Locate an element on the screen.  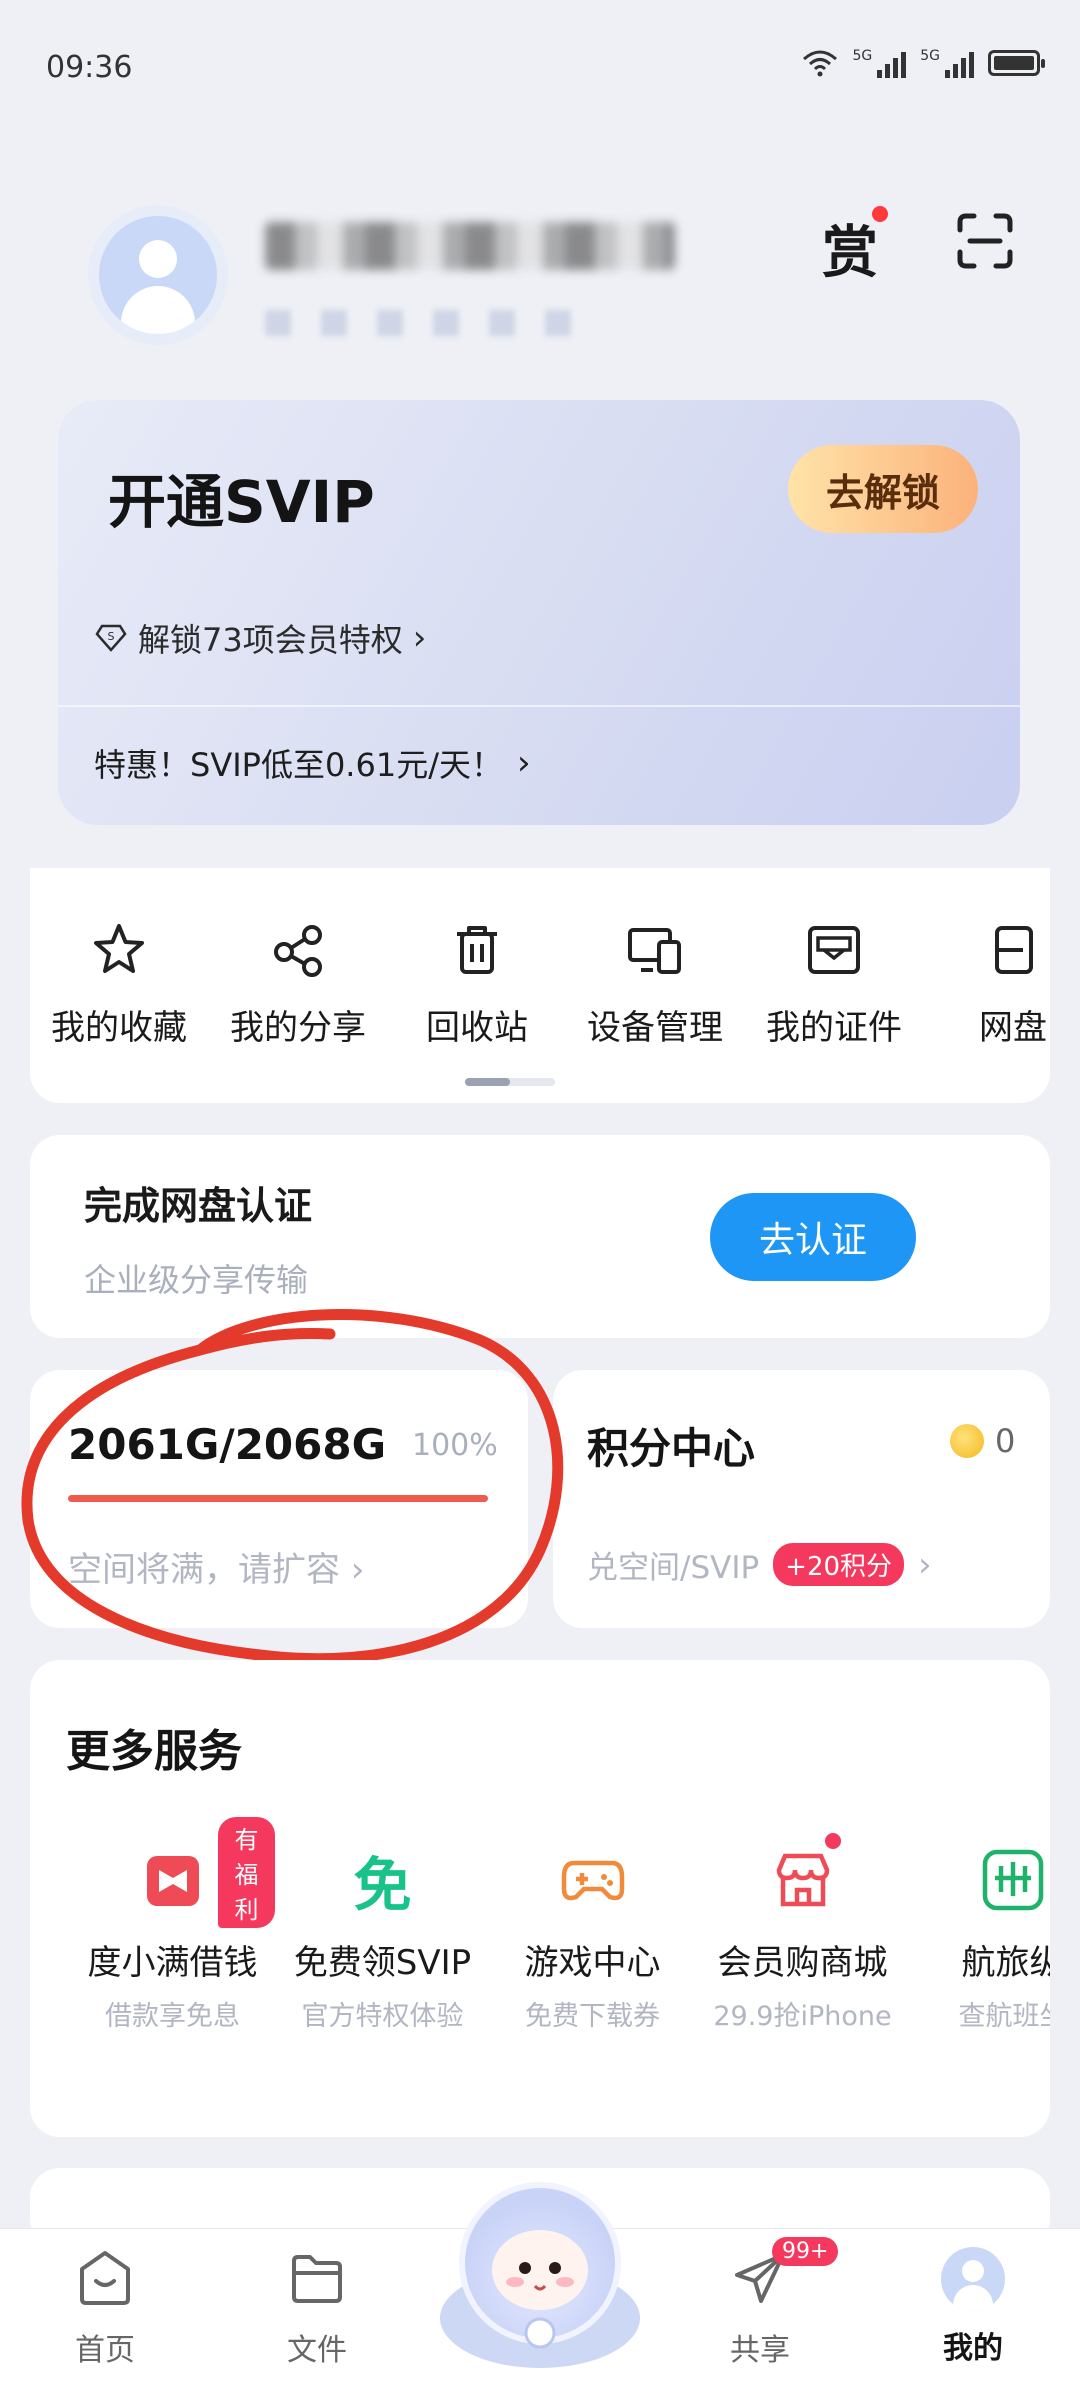
free-icon: 免 is located at coordinates (382, 1885).